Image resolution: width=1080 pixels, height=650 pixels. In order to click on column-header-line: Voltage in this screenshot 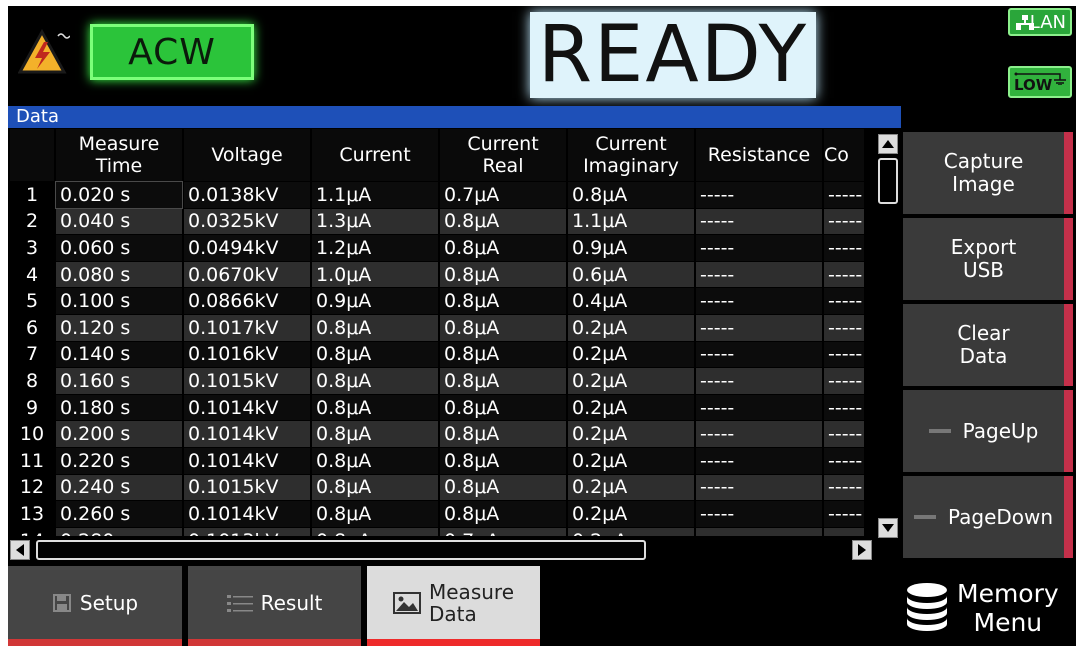, I will do `click(247, 155)`.